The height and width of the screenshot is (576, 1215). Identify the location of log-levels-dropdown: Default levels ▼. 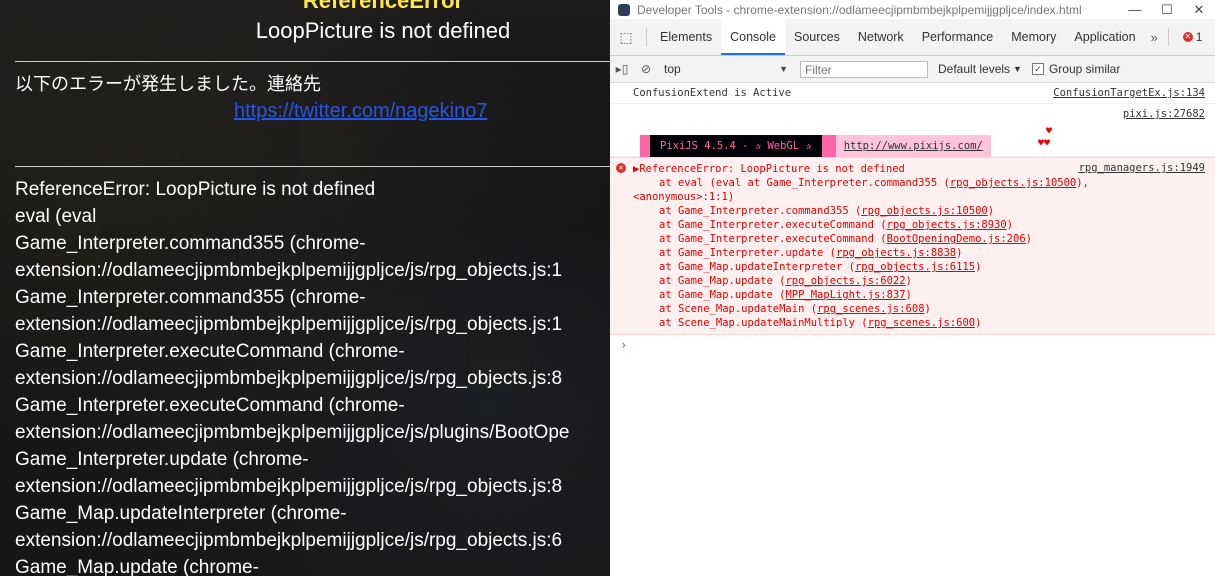
(980, 69).